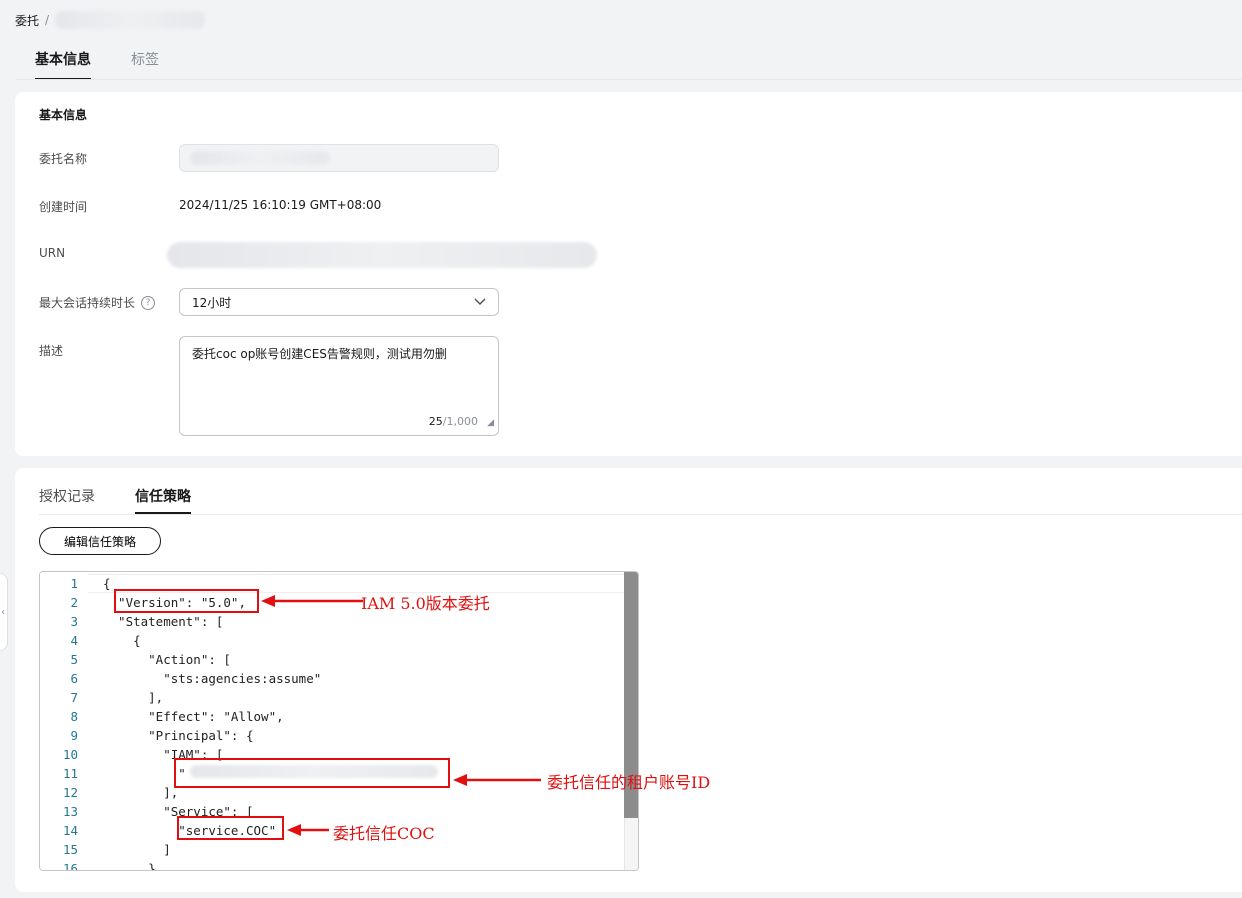 Image resolution: width=1242 pixels, height=898 pixels. I want to click on code-line: }, so click(129, 866).